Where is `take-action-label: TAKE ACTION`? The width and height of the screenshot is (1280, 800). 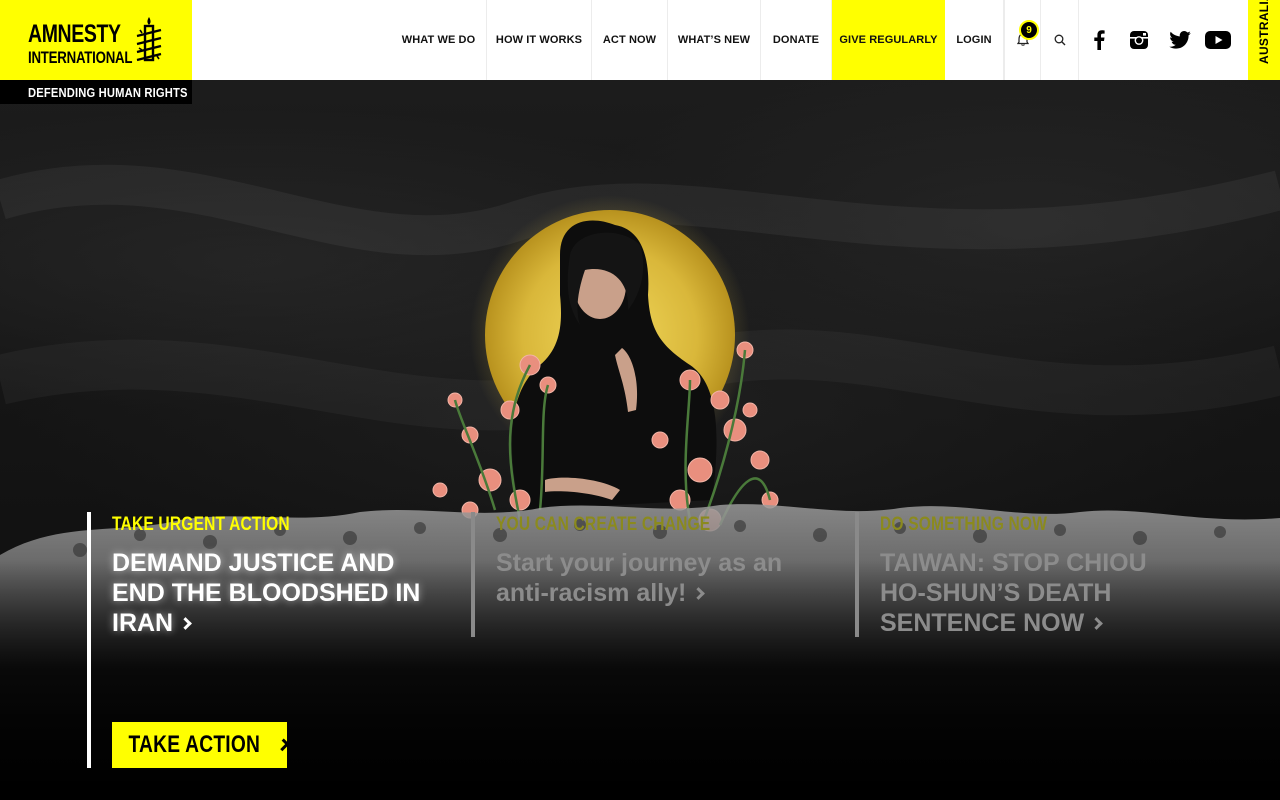 take-action-label: TAKE ACTION is located at coordinates (194, 744).